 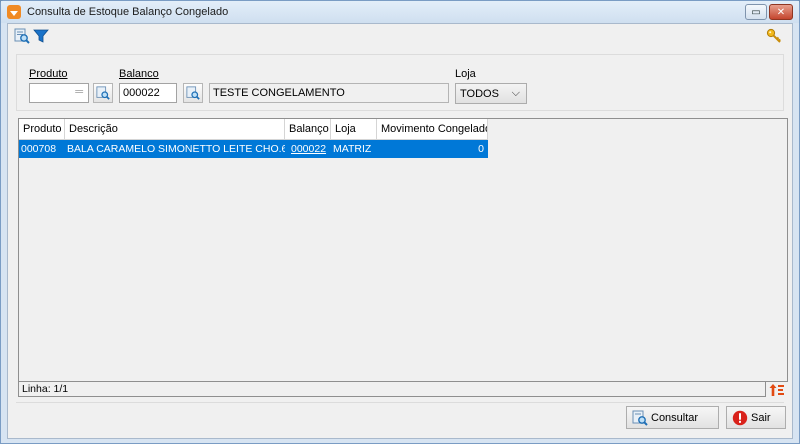 I want to click on close-button: ✕, so click(x=781, y=12).